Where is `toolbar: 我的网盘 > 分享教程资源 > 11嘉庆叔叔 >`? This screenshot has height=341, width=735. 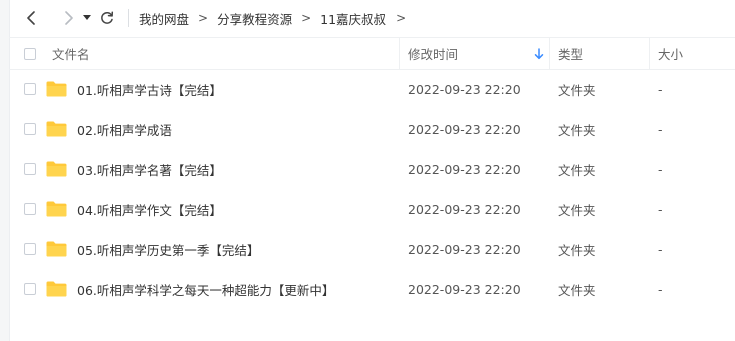
toolbar: 我的网盘 > 分享教程资源 > 11嘉庆叔叔 > is located at coordinates (372, 18).